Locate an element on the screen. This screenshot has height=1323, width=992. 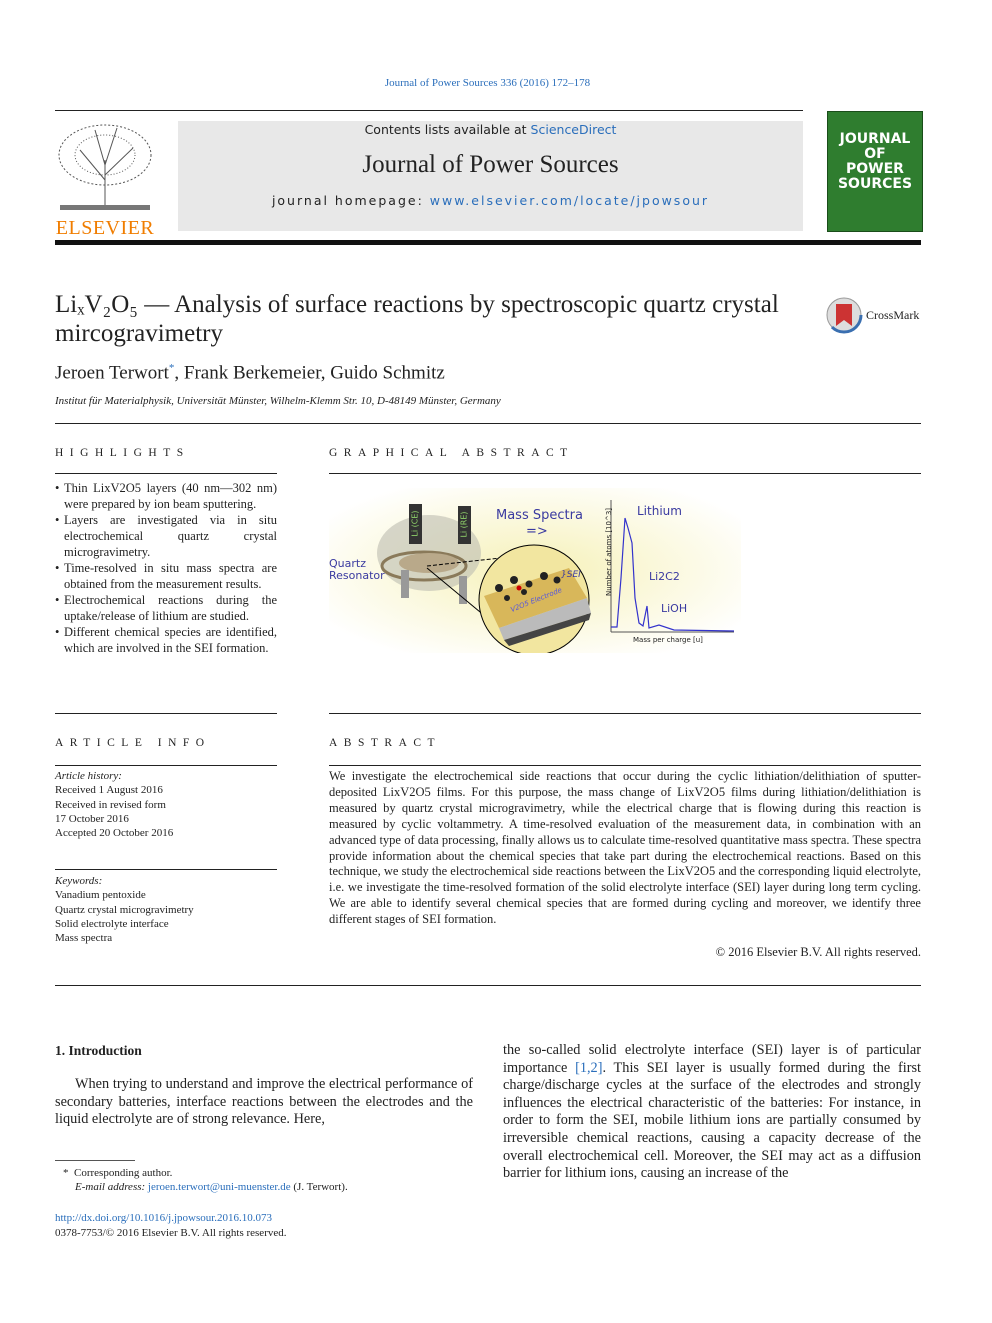
keyword: Quartz crystal microgravimetry is located at coordinates (124, 909).